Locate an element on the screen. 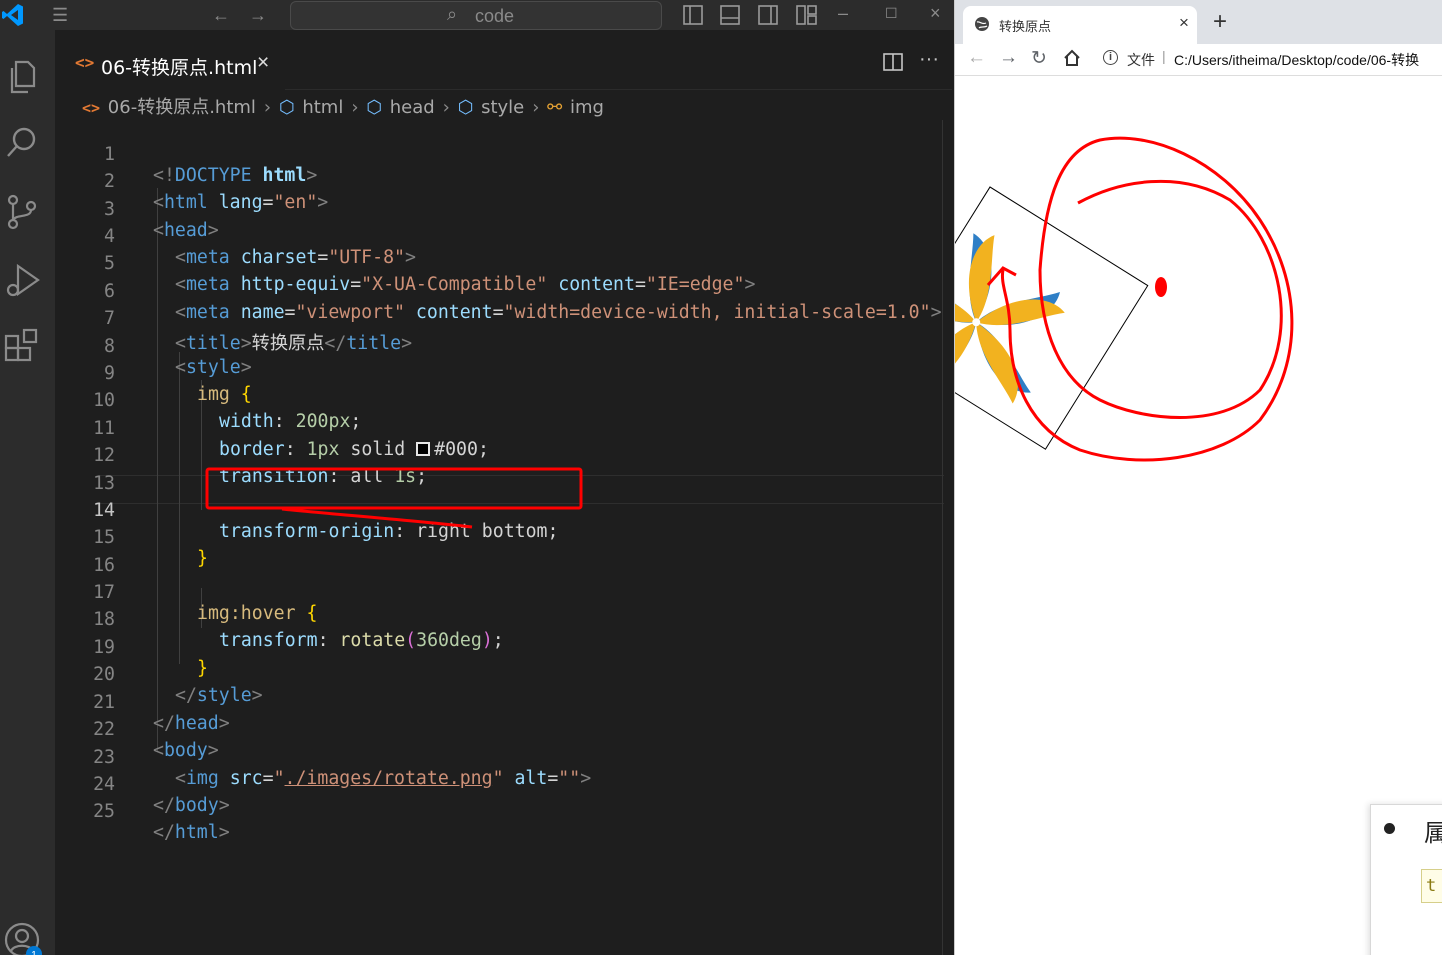 Image resolution: width=1442 pixels, height=955 pixels. info-icon: i is located at coordinates (1110, 57).